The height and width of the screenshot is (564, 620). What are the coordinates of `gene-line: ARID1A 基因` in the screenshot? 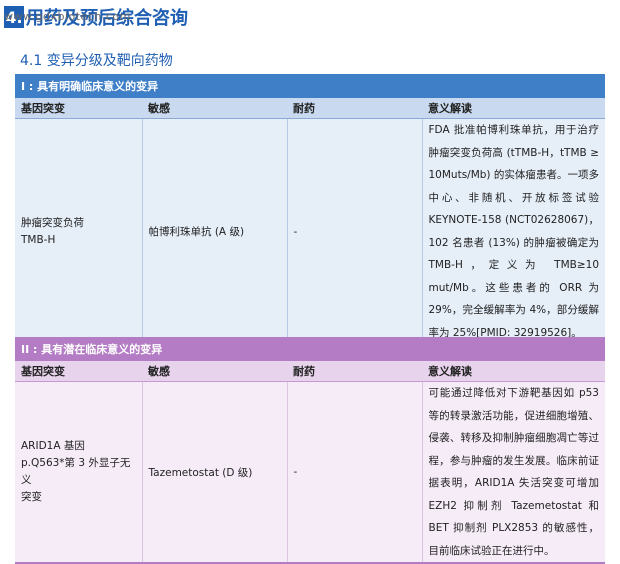 It's located at (53, 446).